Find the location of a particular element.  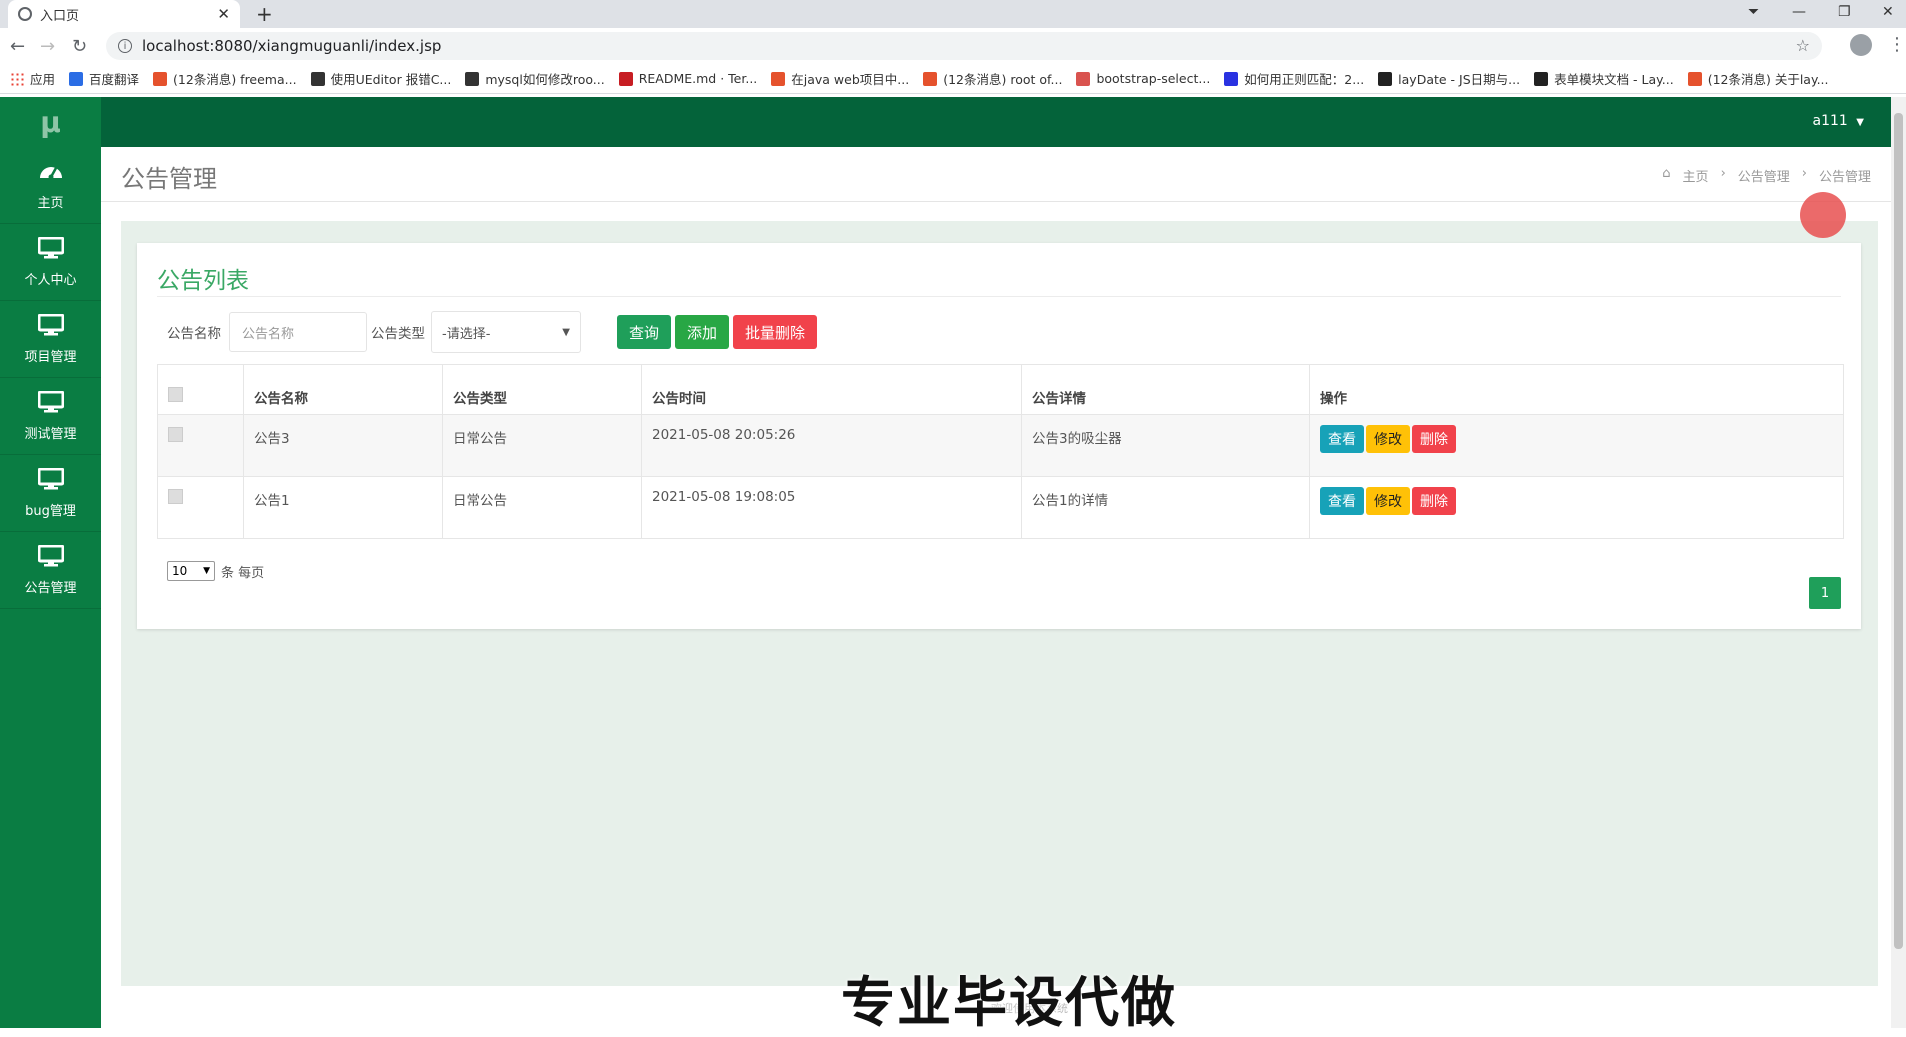

breadcrumb-current: 公告管理 is located at coordinates (1844, 177).